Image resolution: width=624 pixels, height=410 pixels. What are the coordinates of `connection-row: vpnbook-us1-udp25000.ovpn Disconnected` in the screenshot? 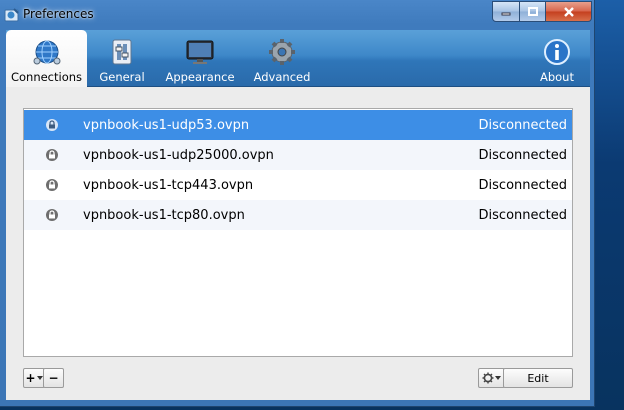 It's located at (298, 155).